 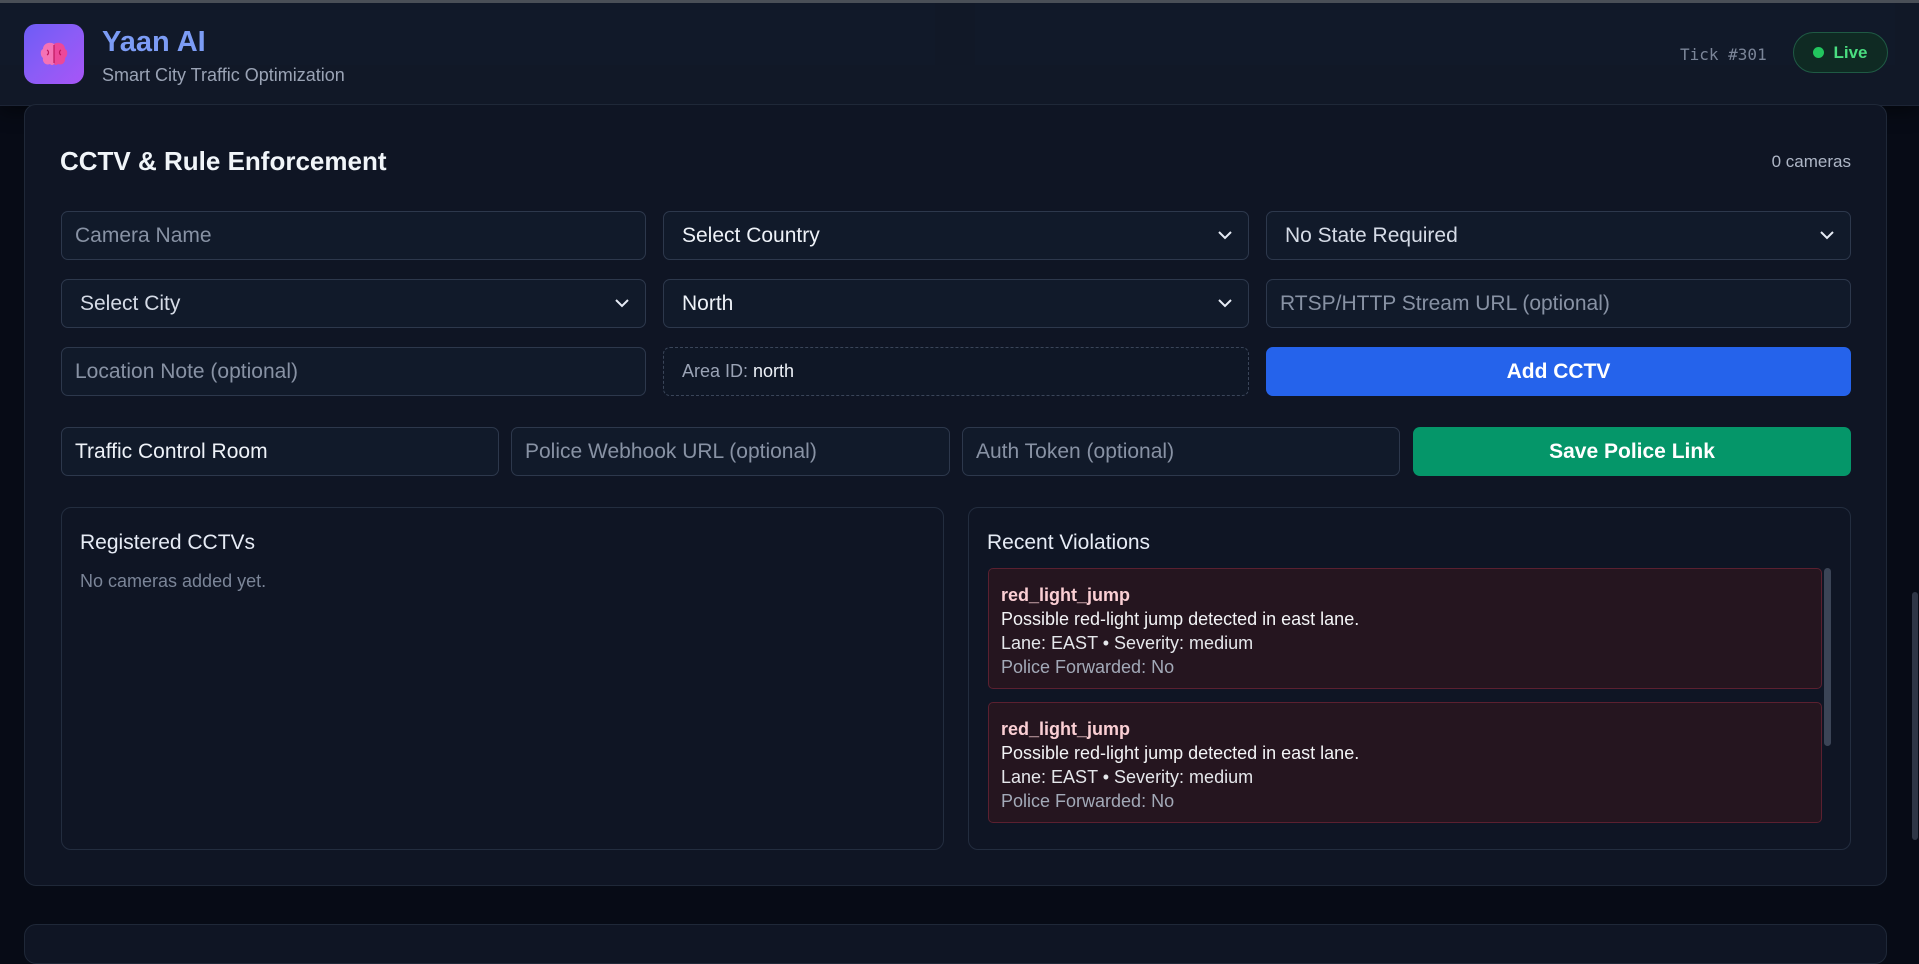 I want to click on area-id-label: Area ID:, so click(x=715, y=371).